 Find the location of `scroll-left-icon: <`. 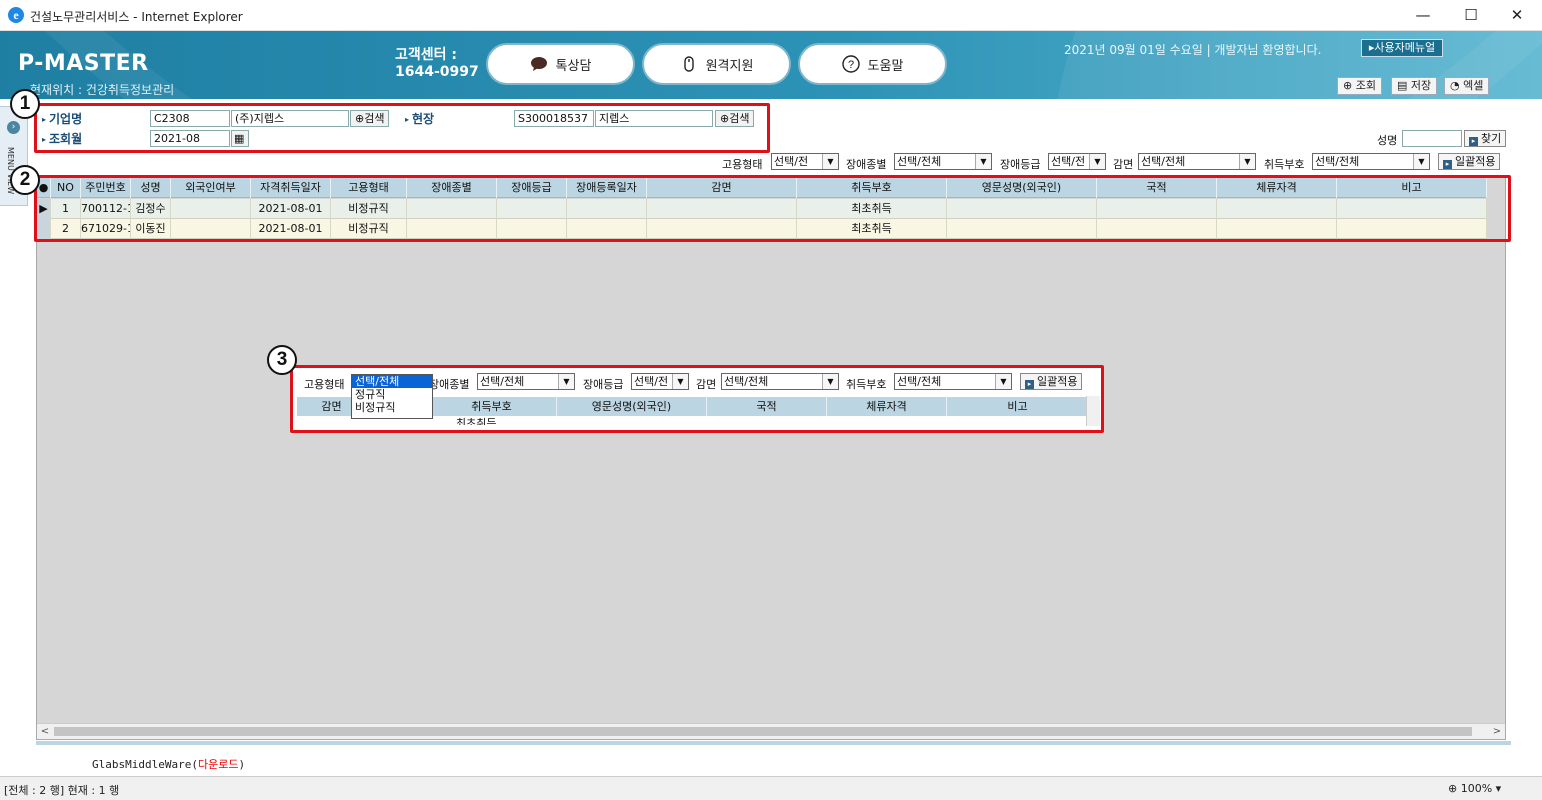

scroll-left-icon: < is located at coordinates (45, 731).